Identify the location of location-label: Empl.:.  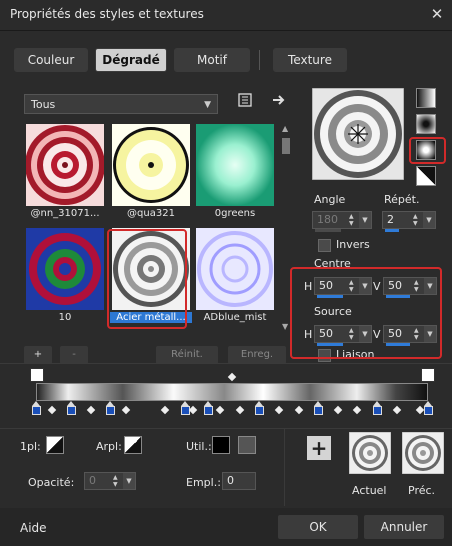
(203, 482).